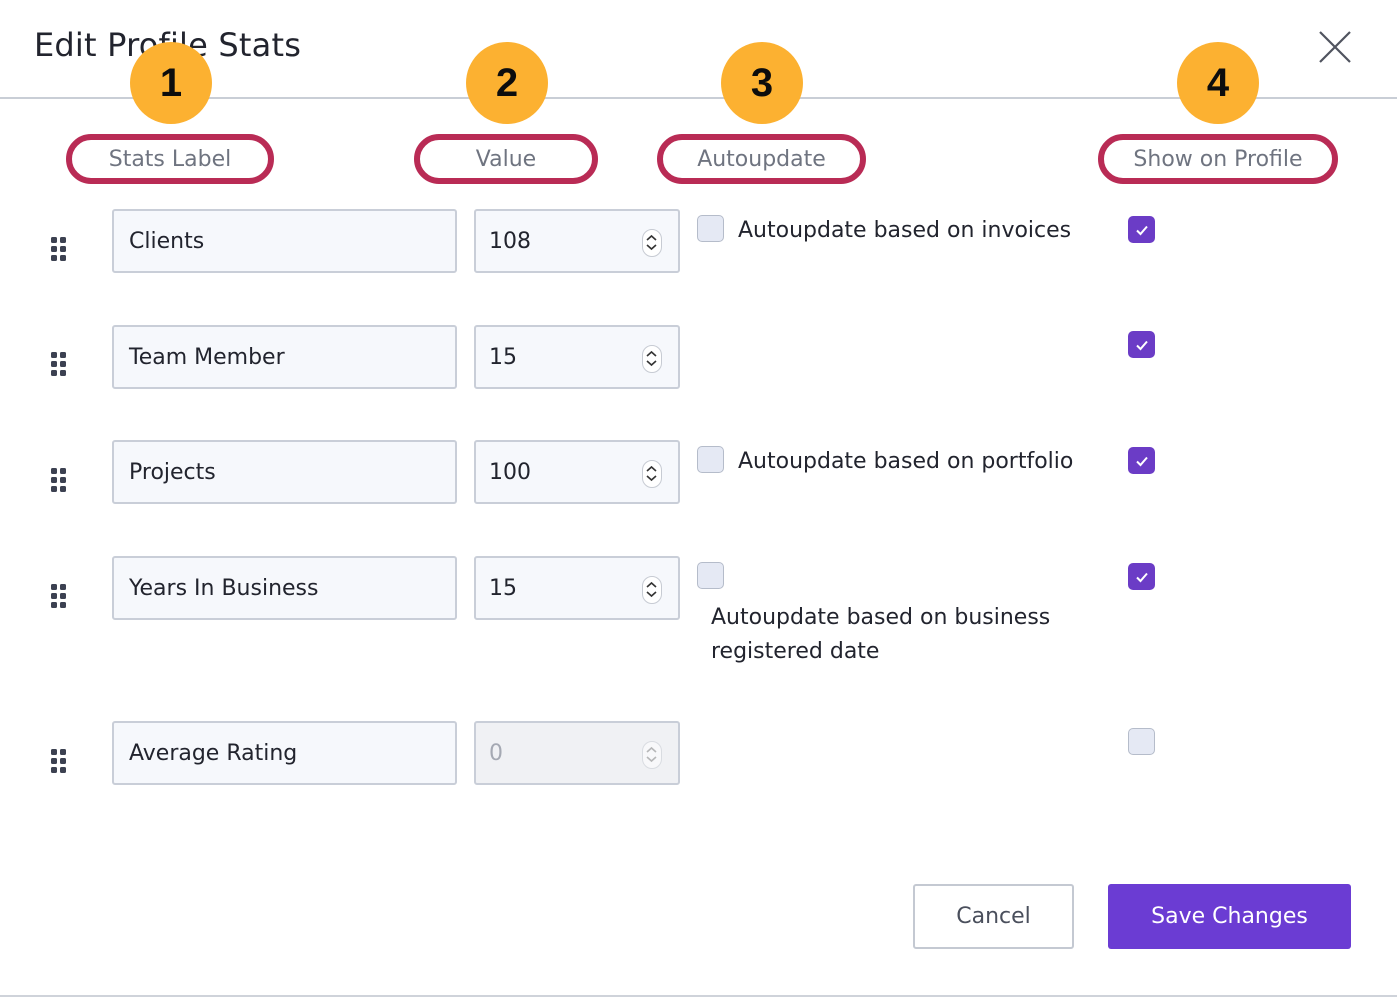 This screenshot has width=1397, height=997. I want to click on stat-value-input: 108, so click(577, 241).